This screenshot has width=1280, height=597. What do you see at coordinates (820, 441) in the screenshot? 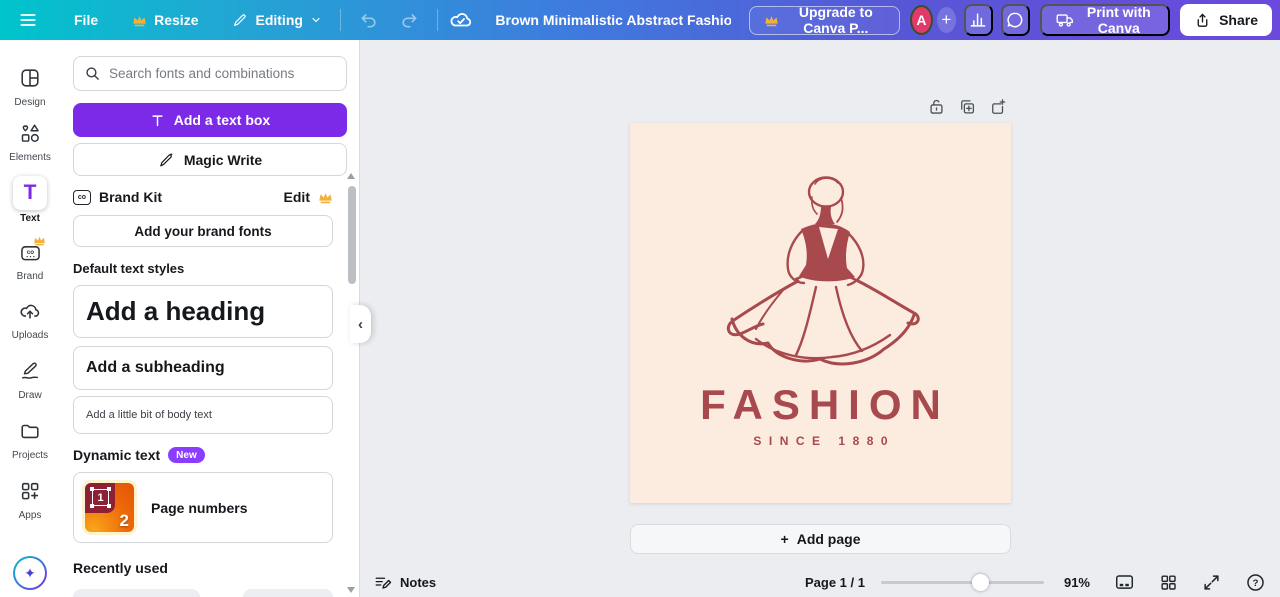
I see `logo-subtitle-text: SINCE 1880` at bounding box center [820, 441].